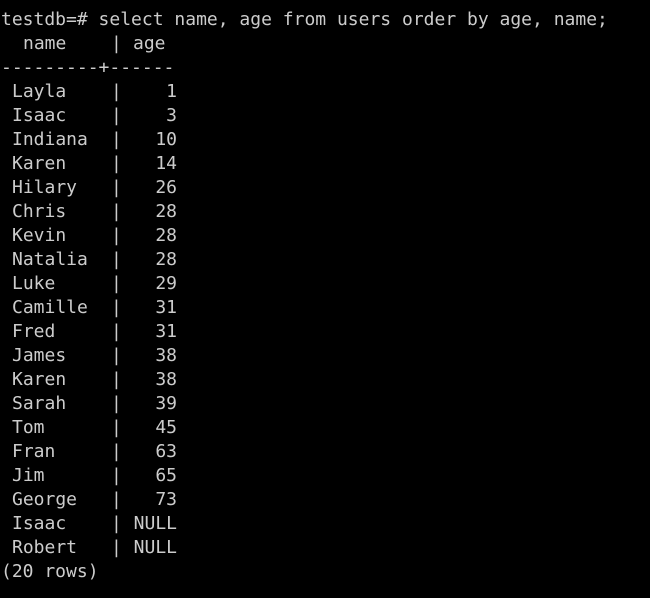 The width and height of the screenshot is (650, 598). Describe the element at coordinates (325, 44) in the screenshot. I see `result-header: name | age` at that location.